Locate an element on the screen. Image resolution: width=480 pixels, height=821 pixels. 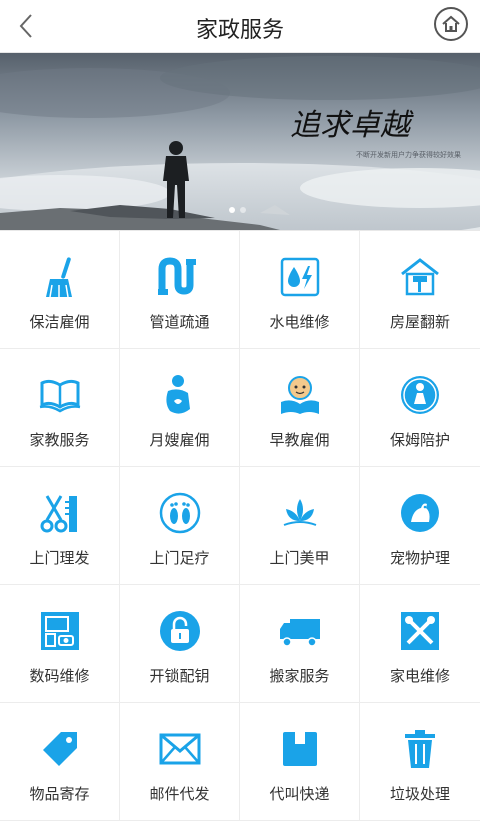
tools-icon is located at coordinates (420, 631).